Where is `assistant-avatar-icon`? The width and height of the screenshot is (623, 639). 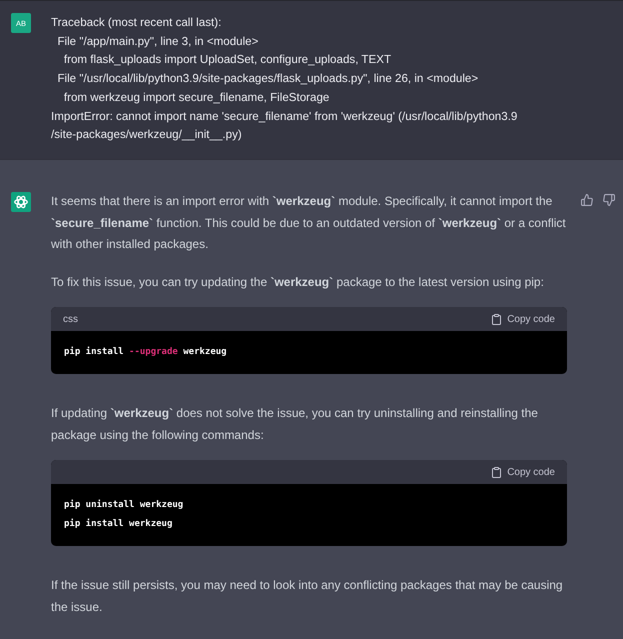
assistant-avatar-icon is located at coordinates (21, 202).